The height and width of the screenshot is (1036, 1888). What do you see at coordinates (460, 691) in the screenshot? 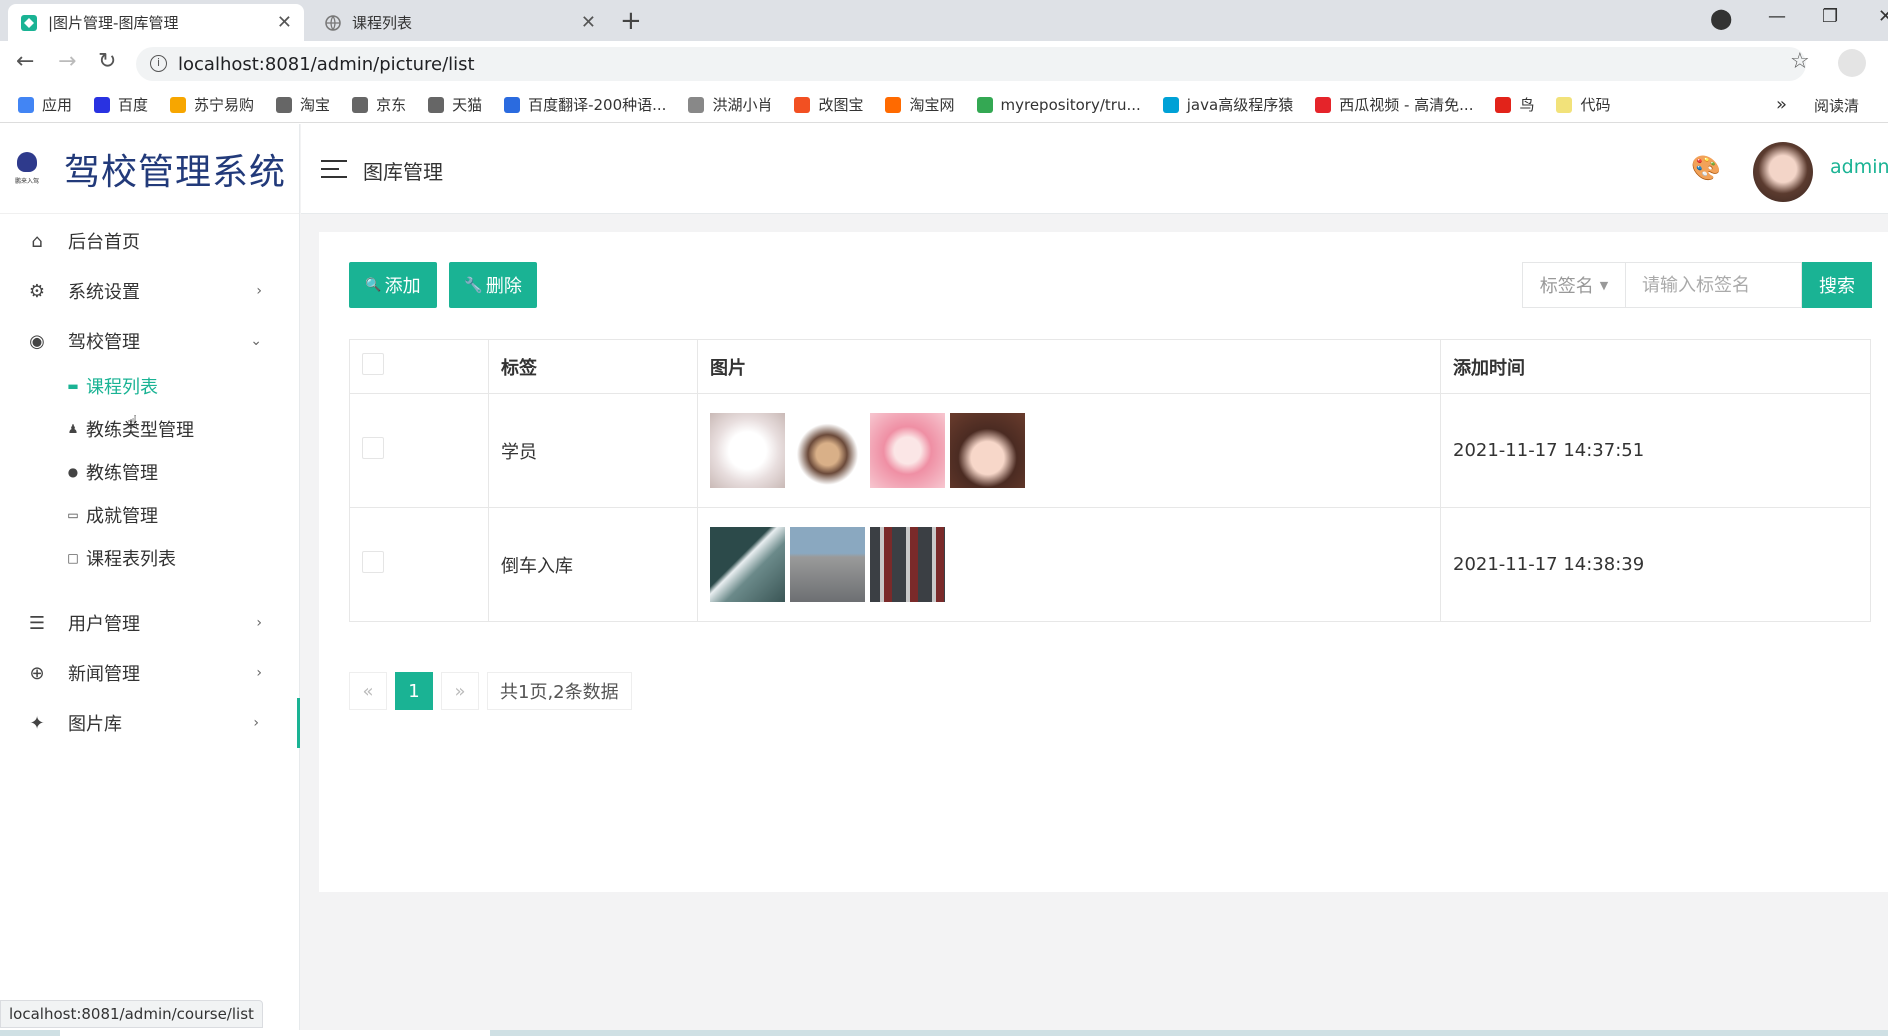
I see `next-page-button: »` at bounding box center [460, 691].